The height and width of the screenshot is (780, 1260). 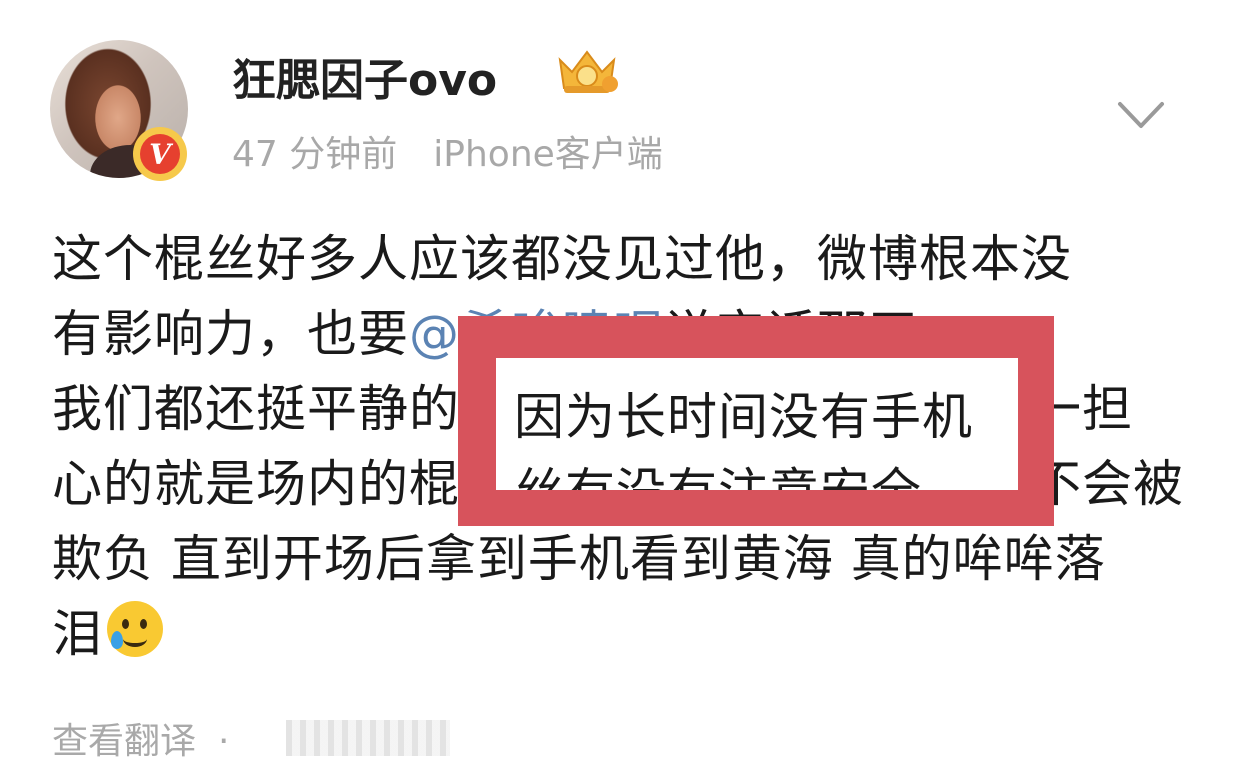 What do you see at coordinates (230, 334) in the screenshot?
I see `text-segment: 有影响力，也要` at bounding box center [230, 334].